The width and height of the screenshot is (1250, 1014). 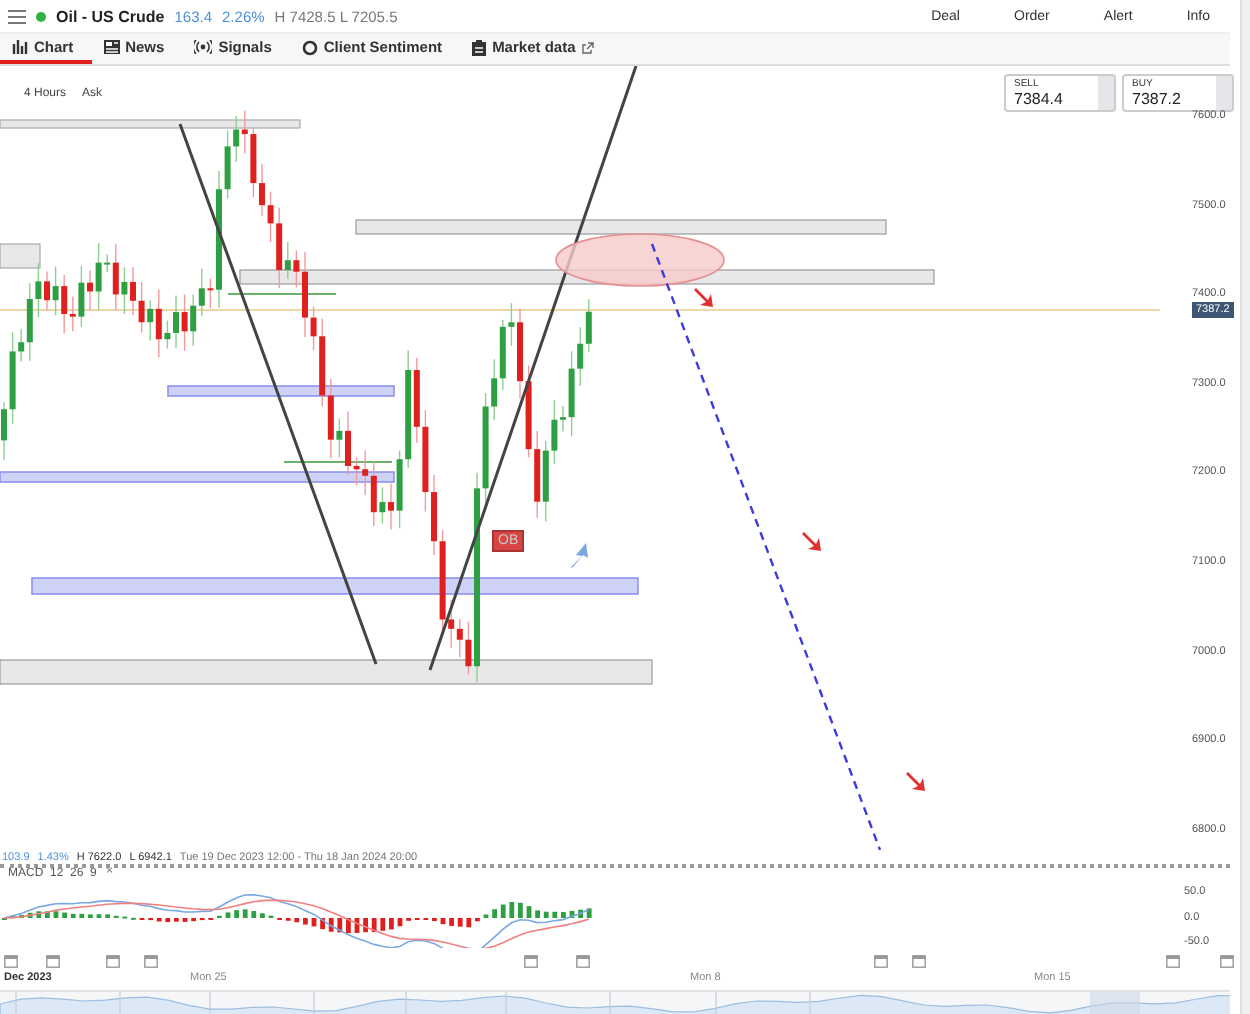 What do you see at coordinates (587, 47) in the screenshot?
I see `external-link-icon` at bounding box center [587, 47].